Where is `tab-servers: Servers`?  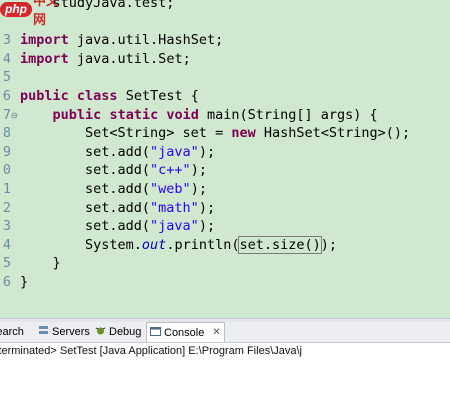 tab-servers: Servers is located at coordinates (64, 332).